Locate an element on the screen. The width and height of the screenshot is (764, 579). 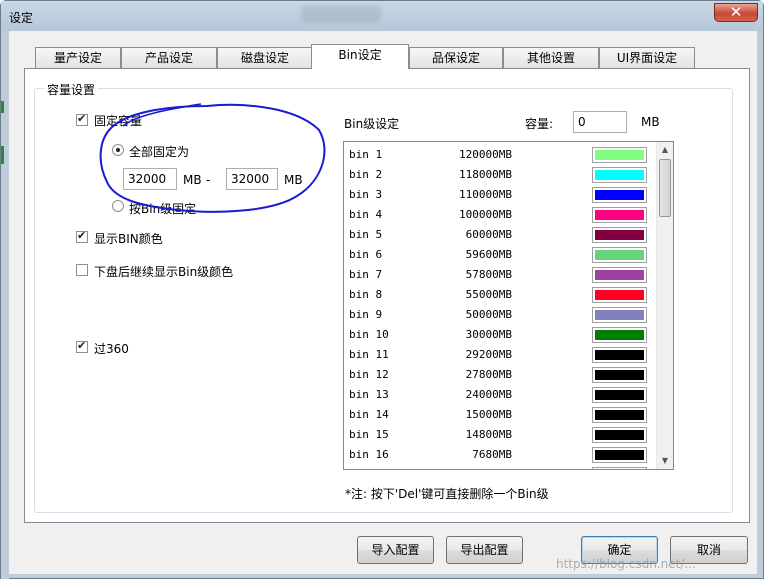
min-unit-label: MB is located at coordinates (192, 180).